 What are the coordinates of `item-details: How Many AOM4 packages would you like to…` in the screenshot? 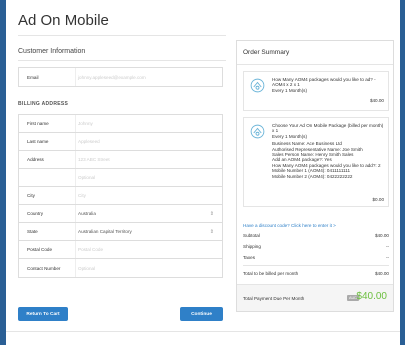 It's located at (328, 85).